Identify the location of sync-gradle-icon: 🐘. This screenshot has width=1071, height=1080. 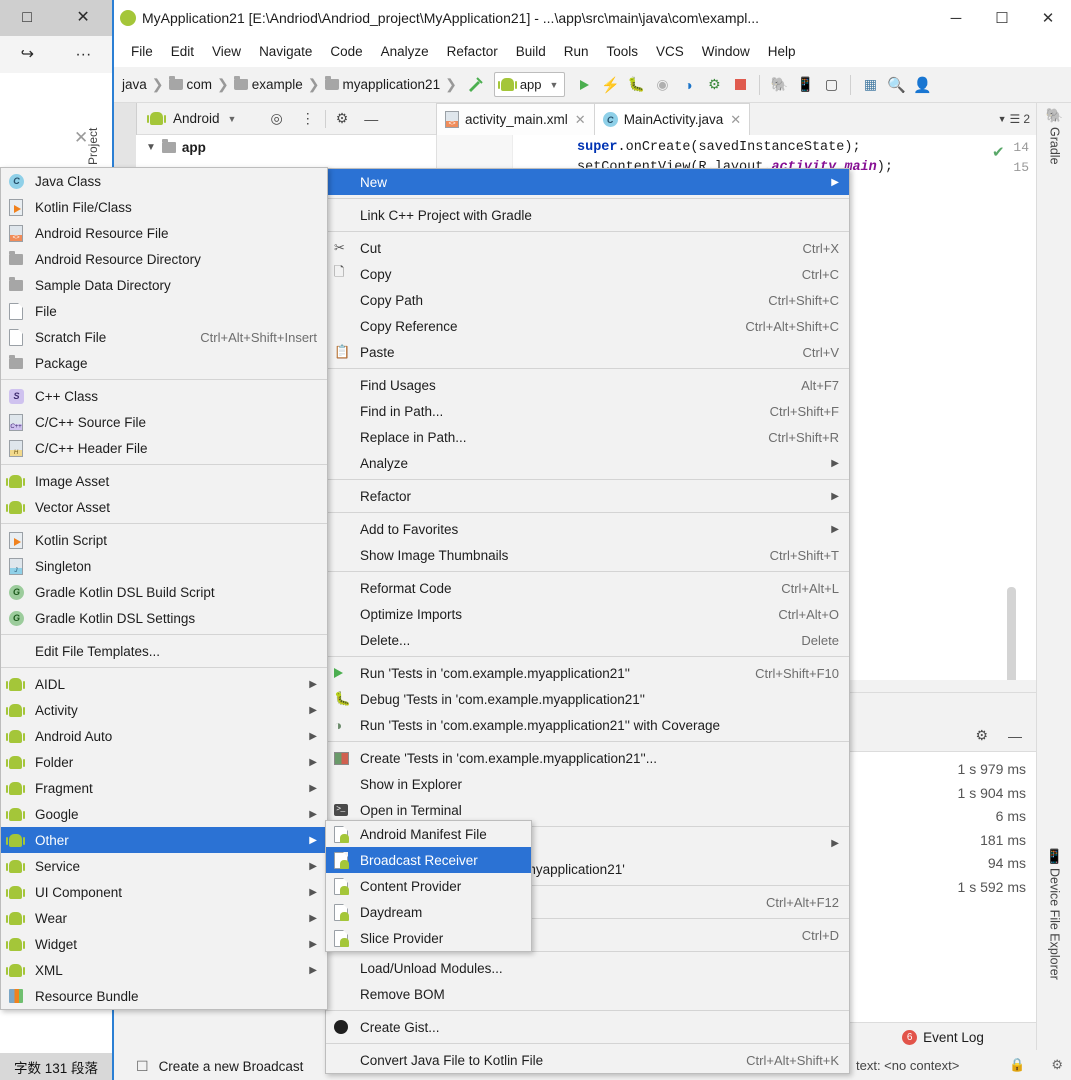
(779, 85).